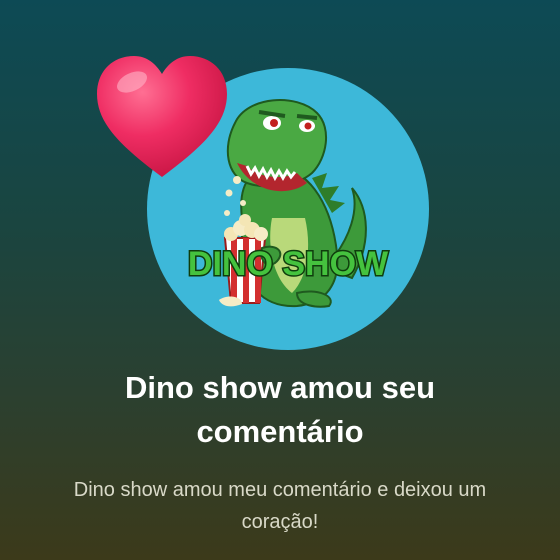 This screenshot has height=560, width=560. I want to click on heart-icon, so click(162, 117).